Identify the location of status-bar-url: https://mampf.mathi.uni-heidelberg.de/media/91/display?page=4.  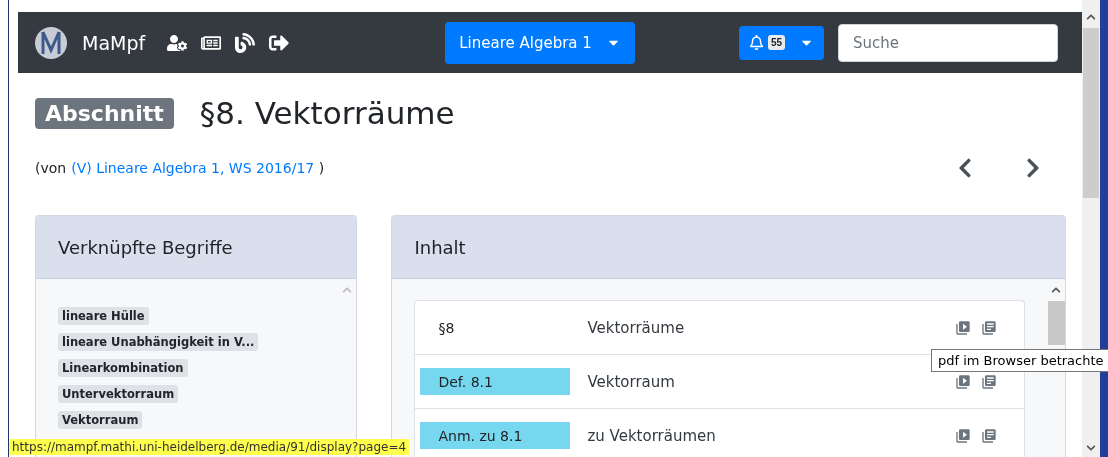
(209, 447).